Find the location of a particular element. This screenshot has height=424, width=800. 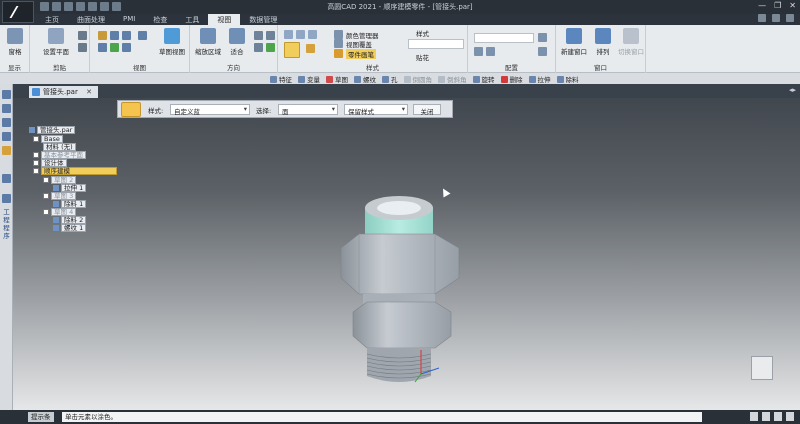

view-right-icon is located at coordinates (102, 47).